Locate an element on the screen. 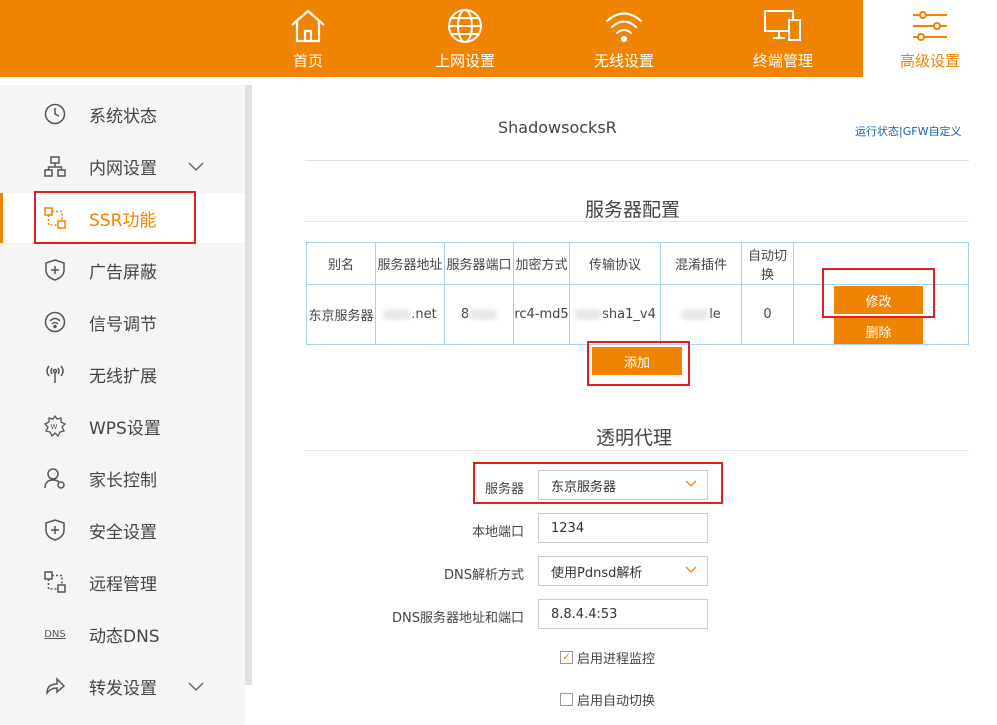  column-header: 自动切换 is located at coordinates (767, 263).